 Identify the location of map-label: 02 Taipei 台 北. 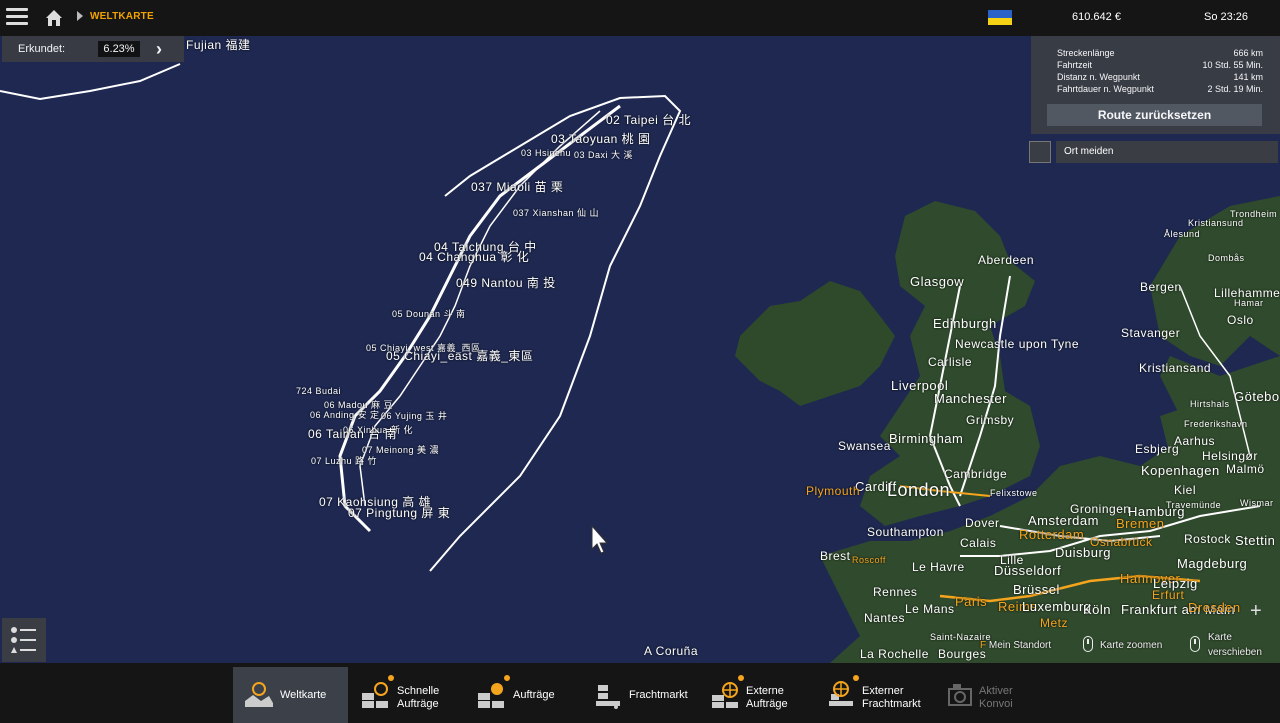
(648, 120).